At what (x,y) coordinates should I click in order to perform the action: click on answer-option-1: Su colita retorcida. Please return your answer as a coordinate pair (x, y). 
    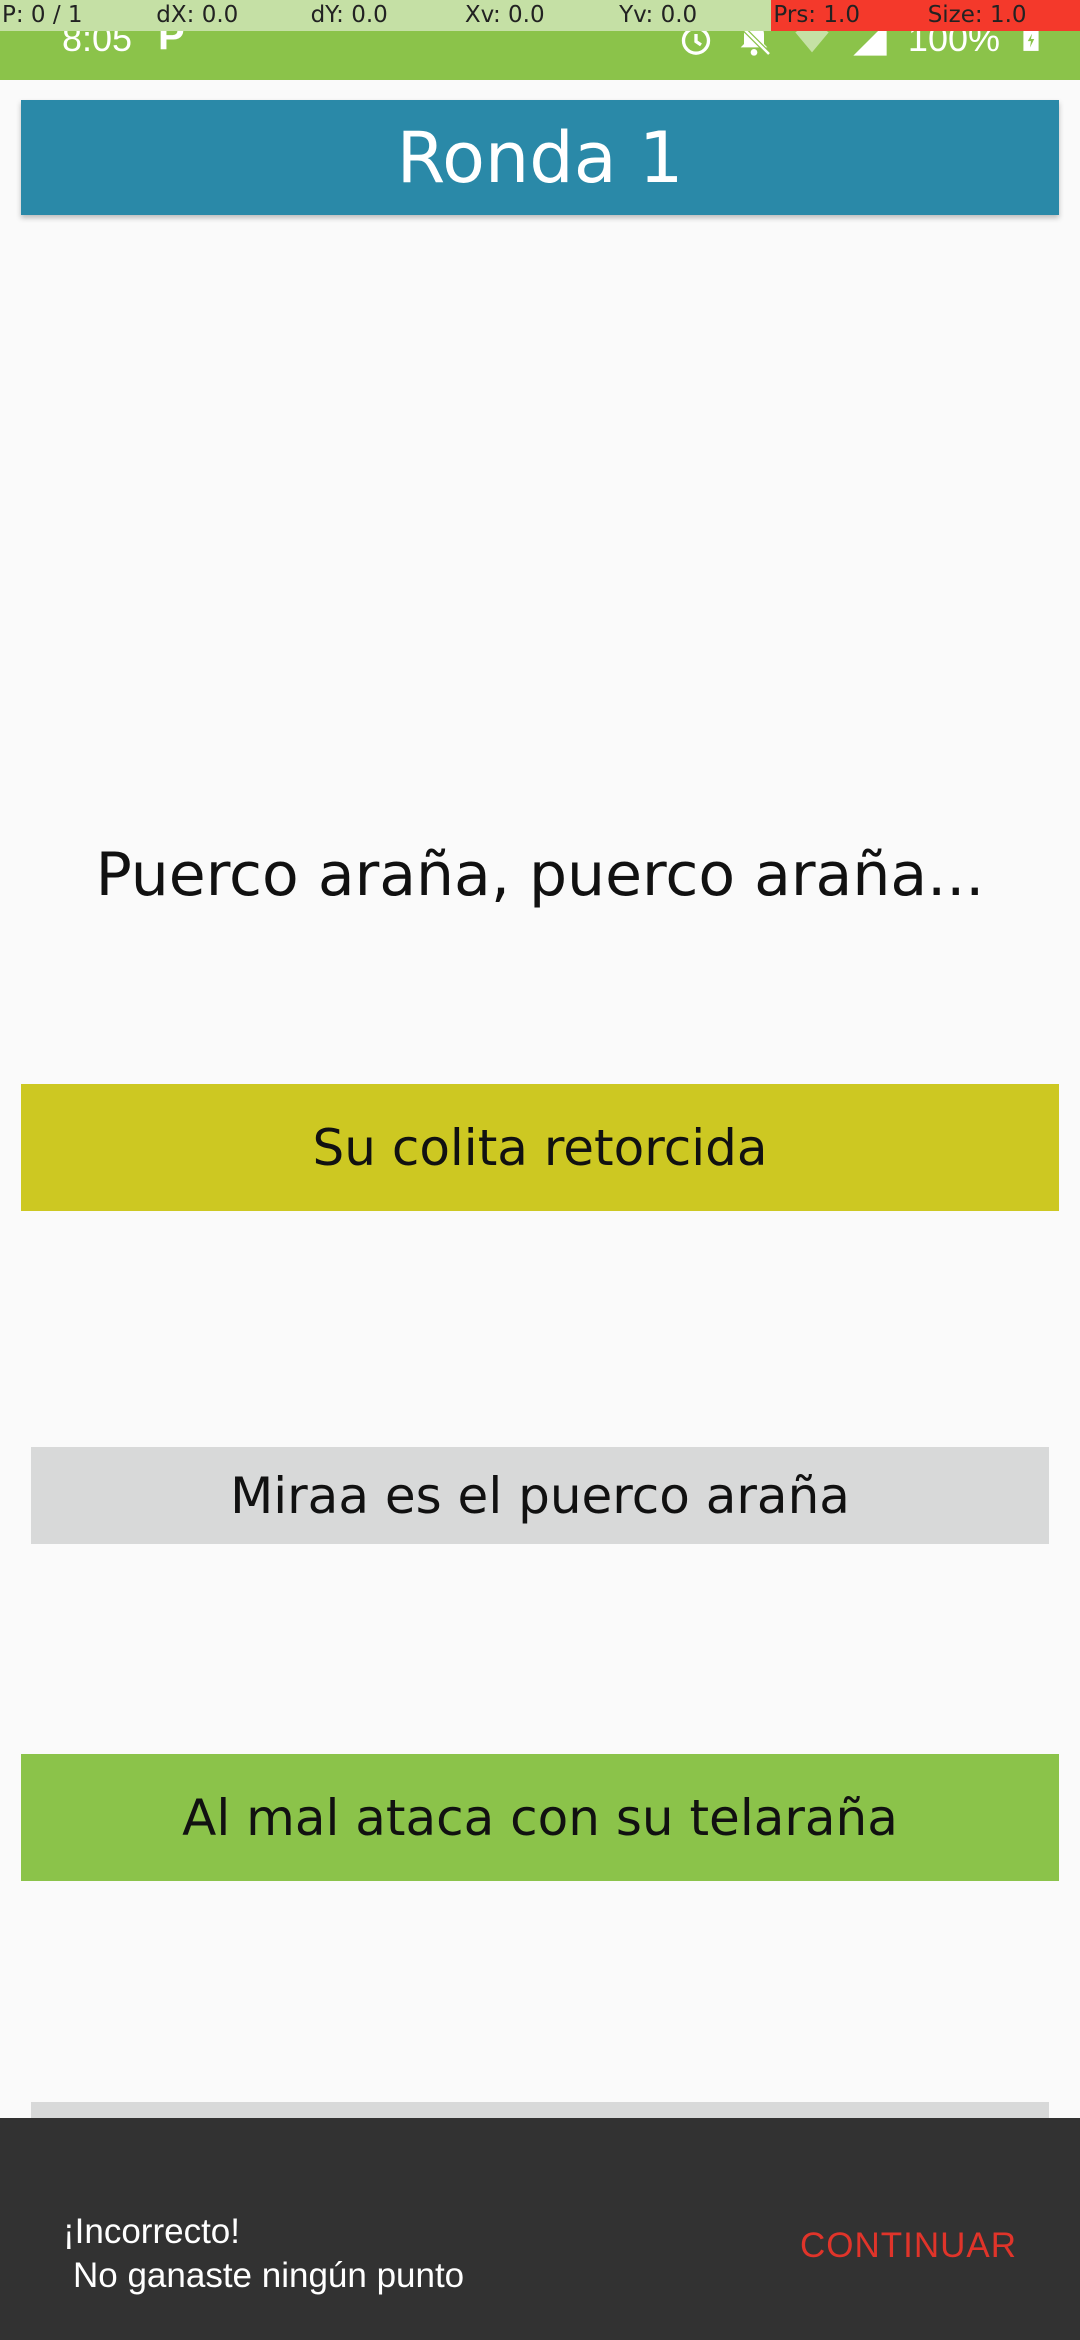
    Looking at the image, I should click on (540, 1147).